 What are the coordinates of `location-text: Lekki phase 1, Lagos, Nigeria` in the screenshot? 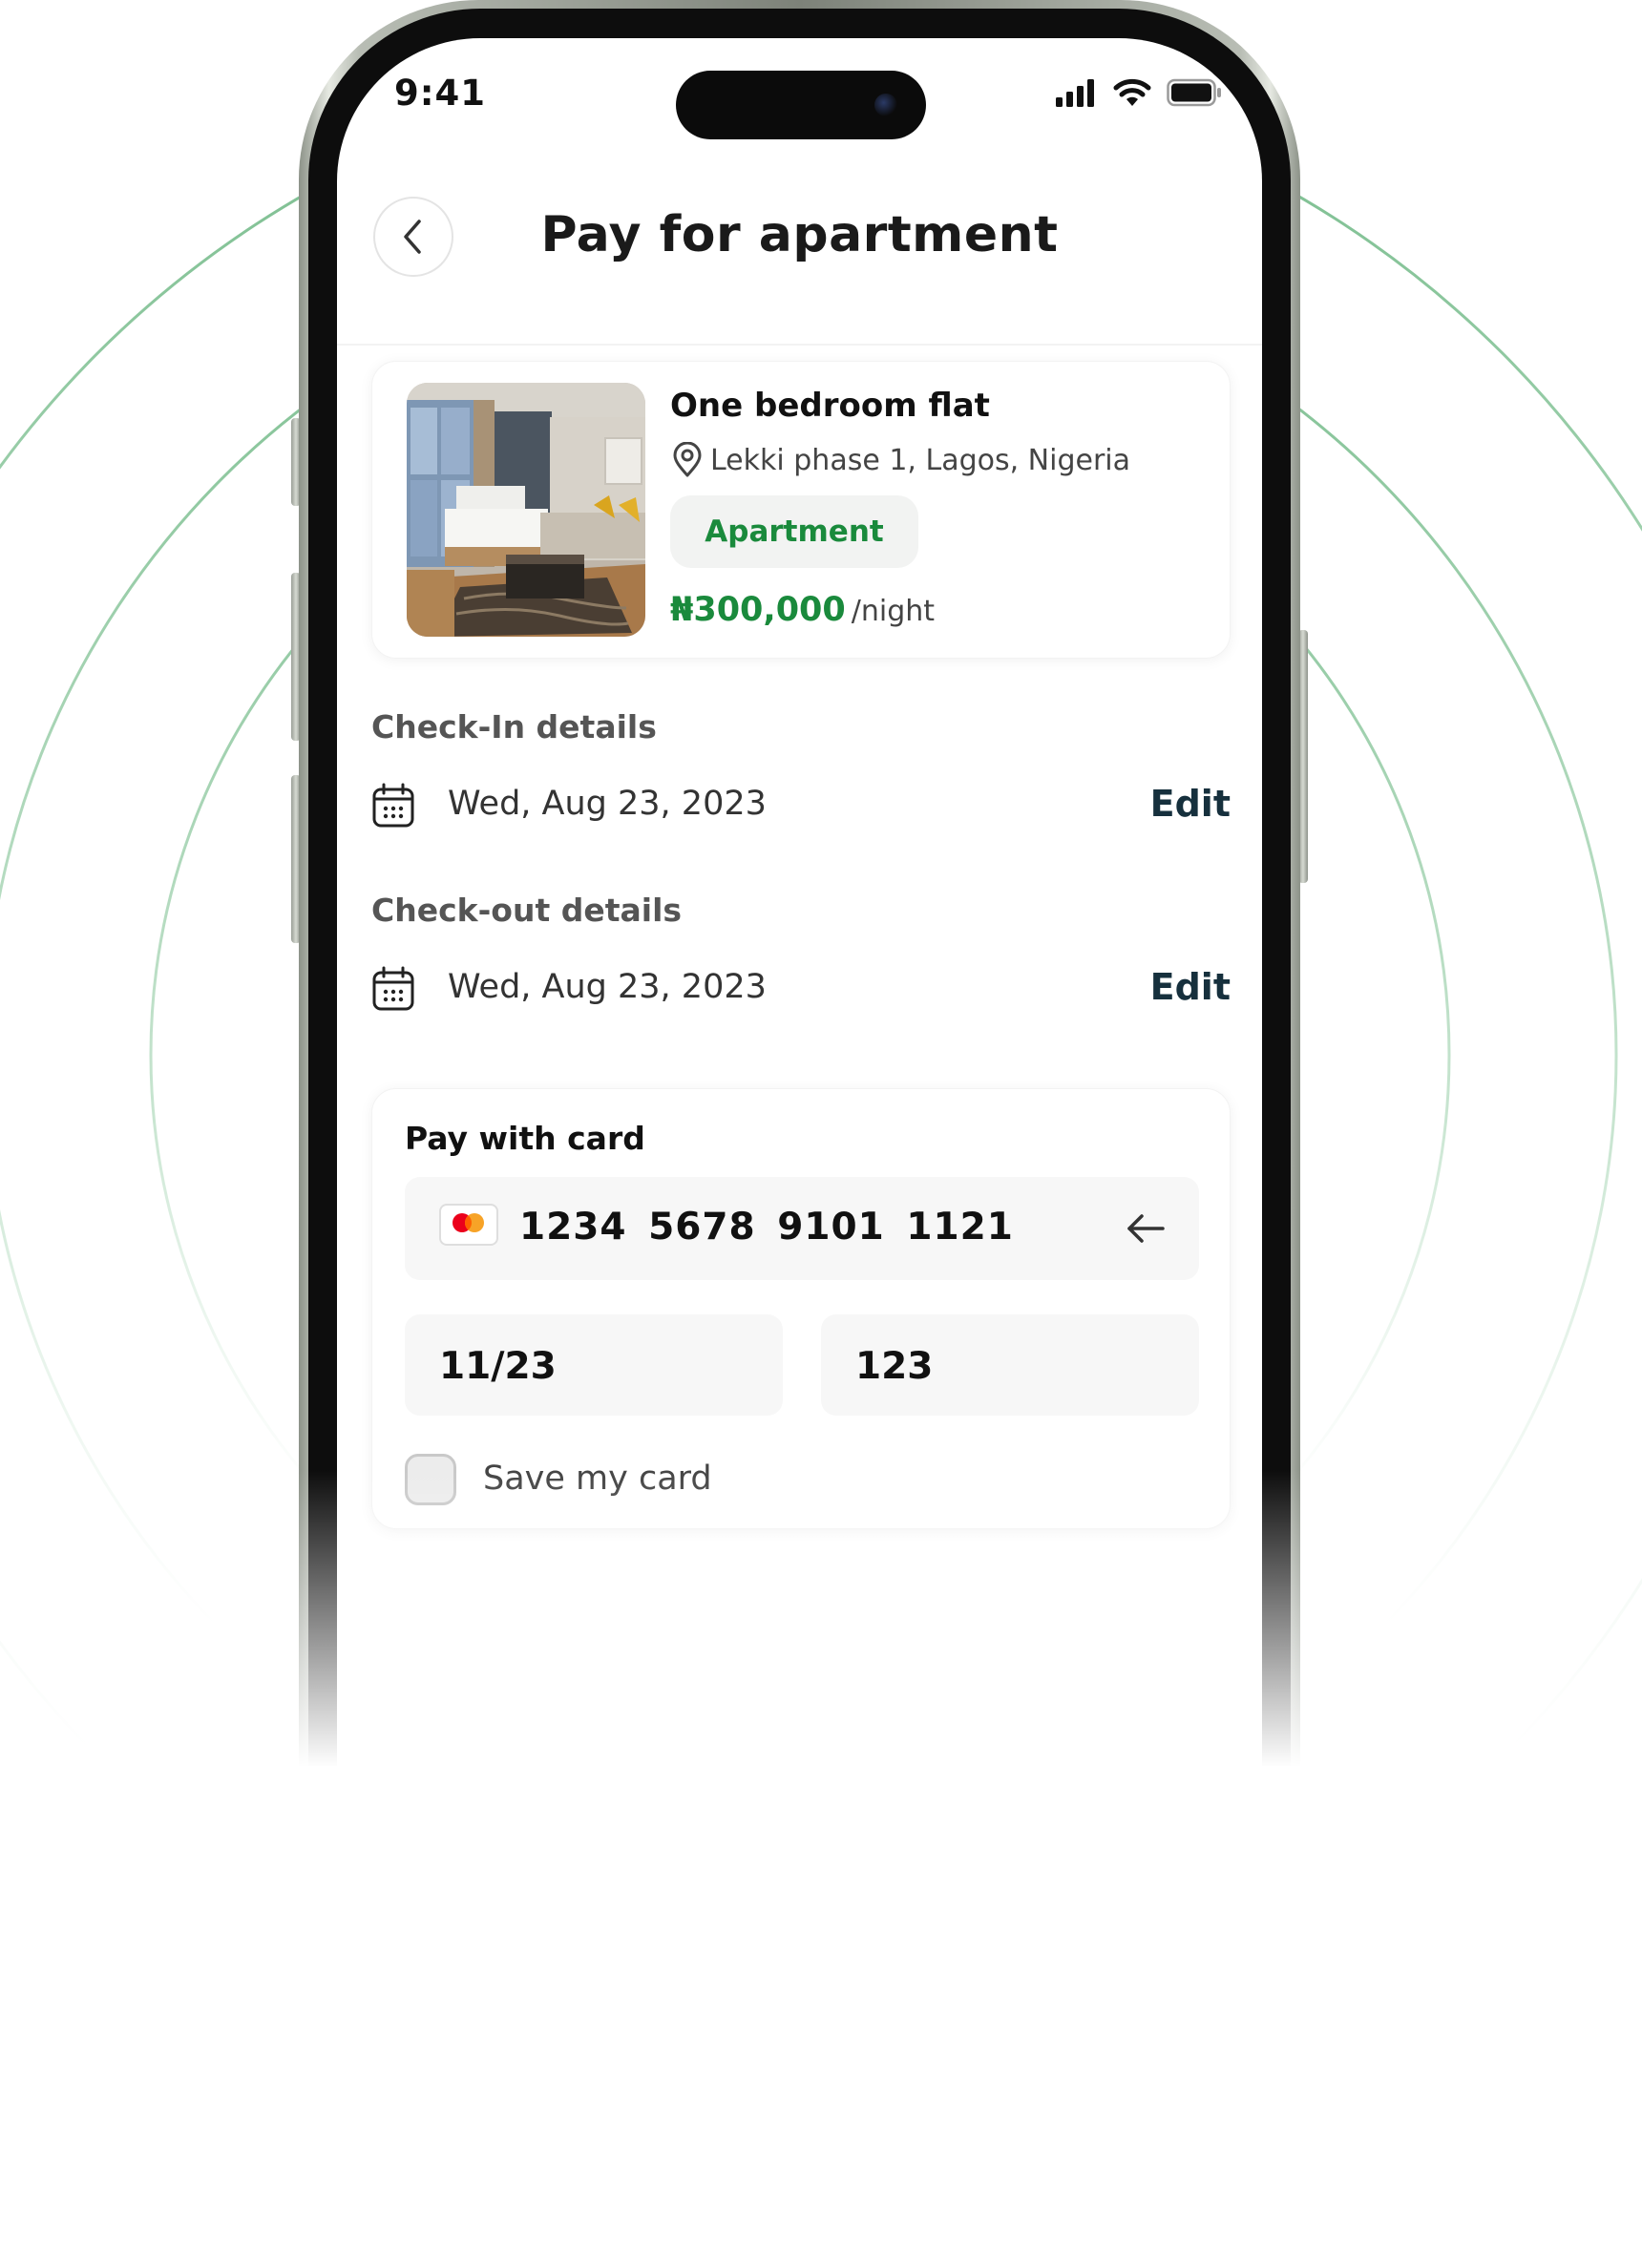 It's located at (921, 460).